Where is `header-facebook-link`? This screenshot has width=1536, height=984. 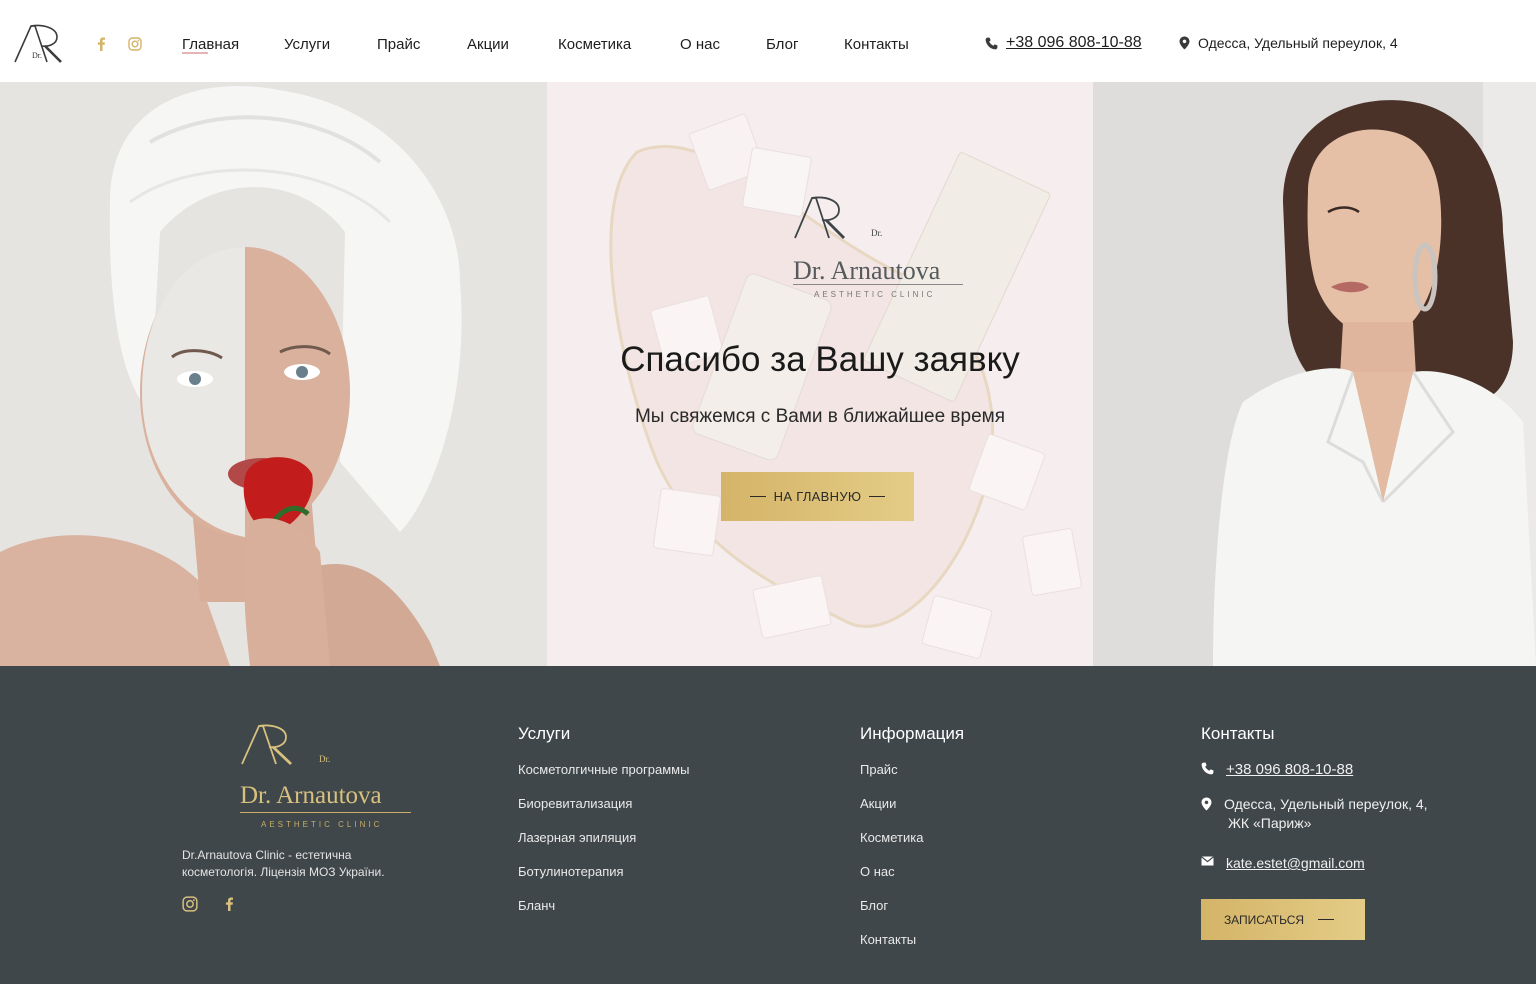 header-facebook-link is located at coordinates (101, 44).